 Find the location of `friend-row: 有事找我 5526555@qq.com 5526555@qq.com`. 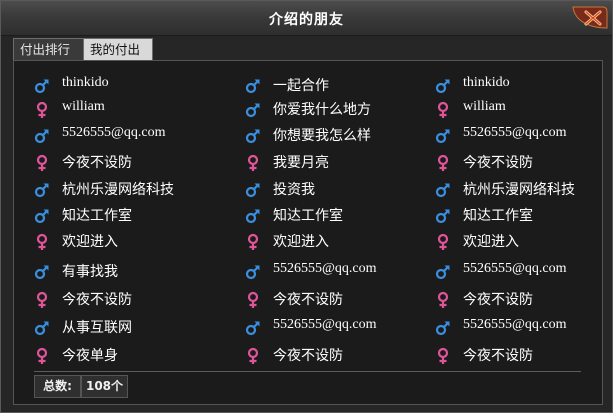

friend-row: 有事找我 5526555@qq.com 5526555@qq.com is located at coordinates (308, 271).